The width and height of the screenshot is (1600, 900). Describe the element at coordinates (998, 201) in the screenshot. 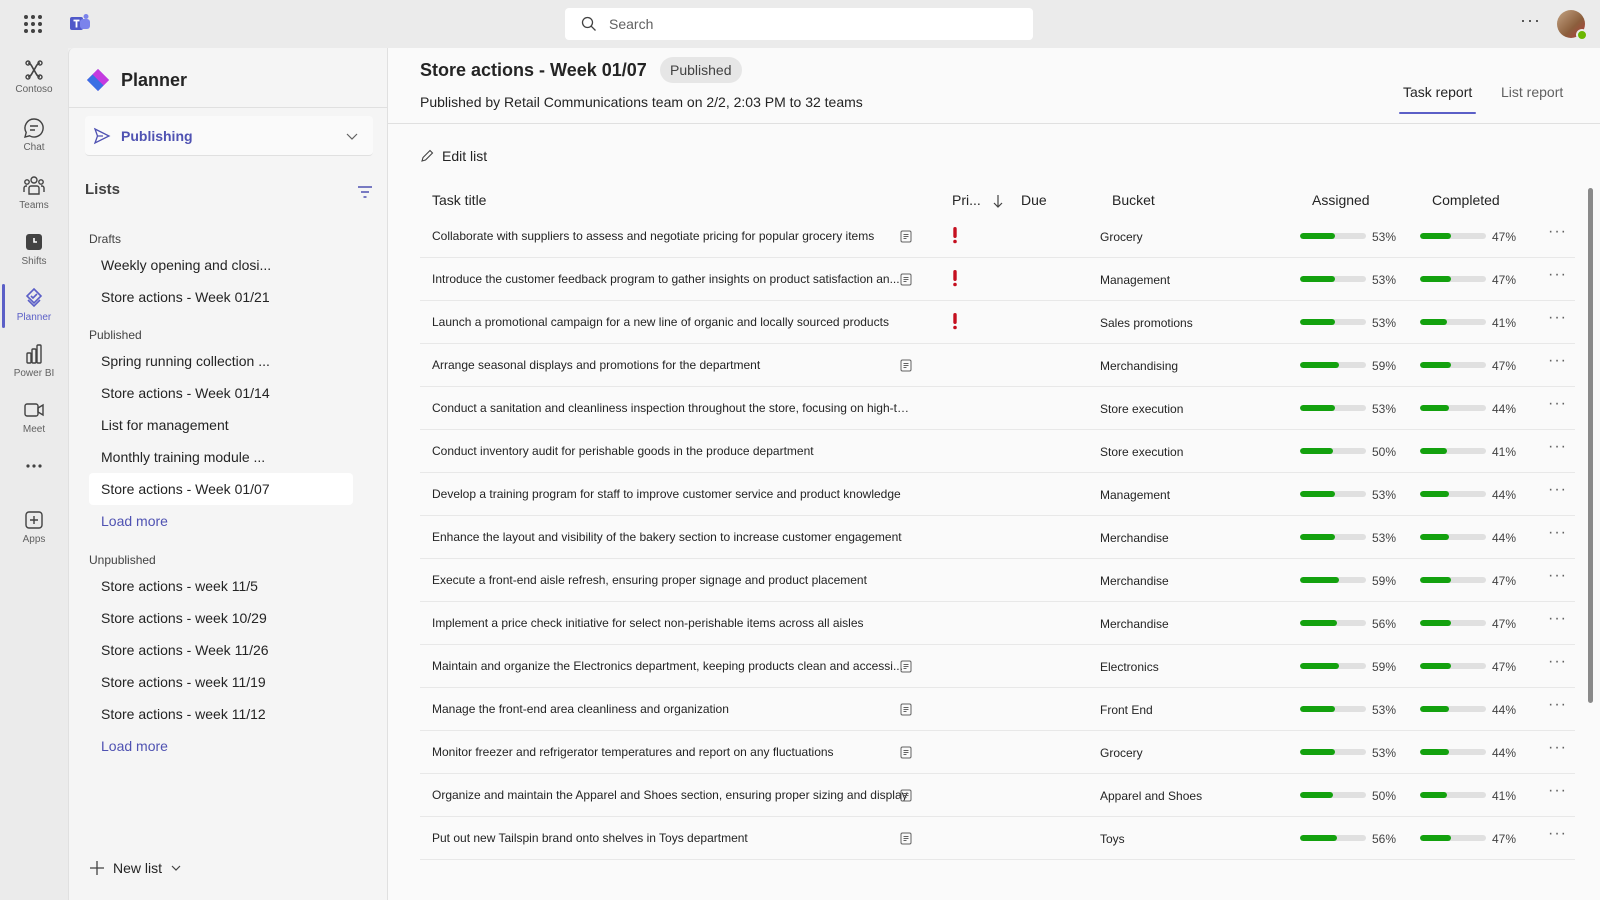

I see `sort-descending-icon` at that location.